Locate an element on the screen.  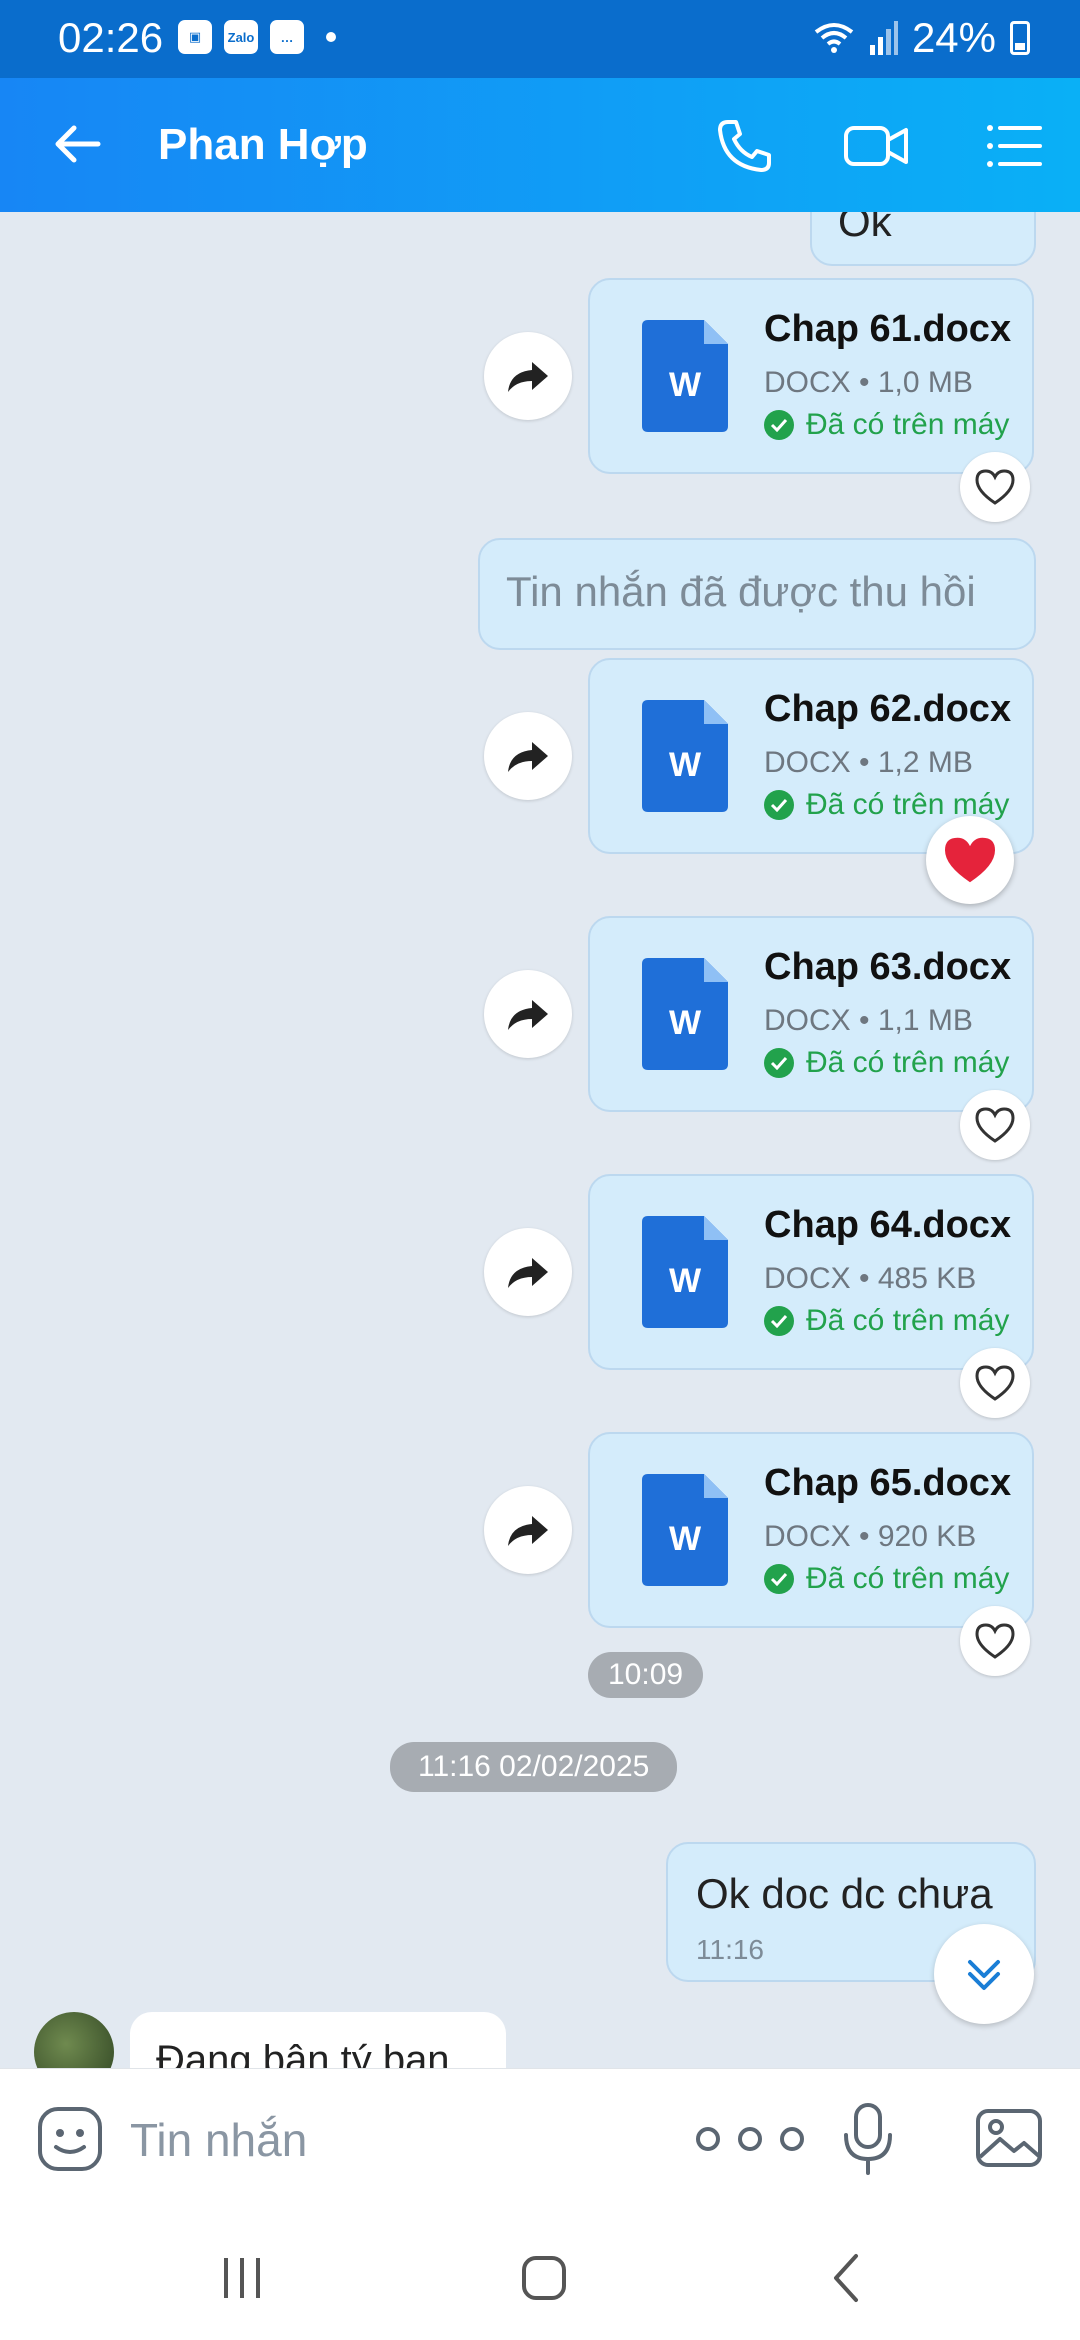
red-heart-icon is located at coordinates (970, 860).